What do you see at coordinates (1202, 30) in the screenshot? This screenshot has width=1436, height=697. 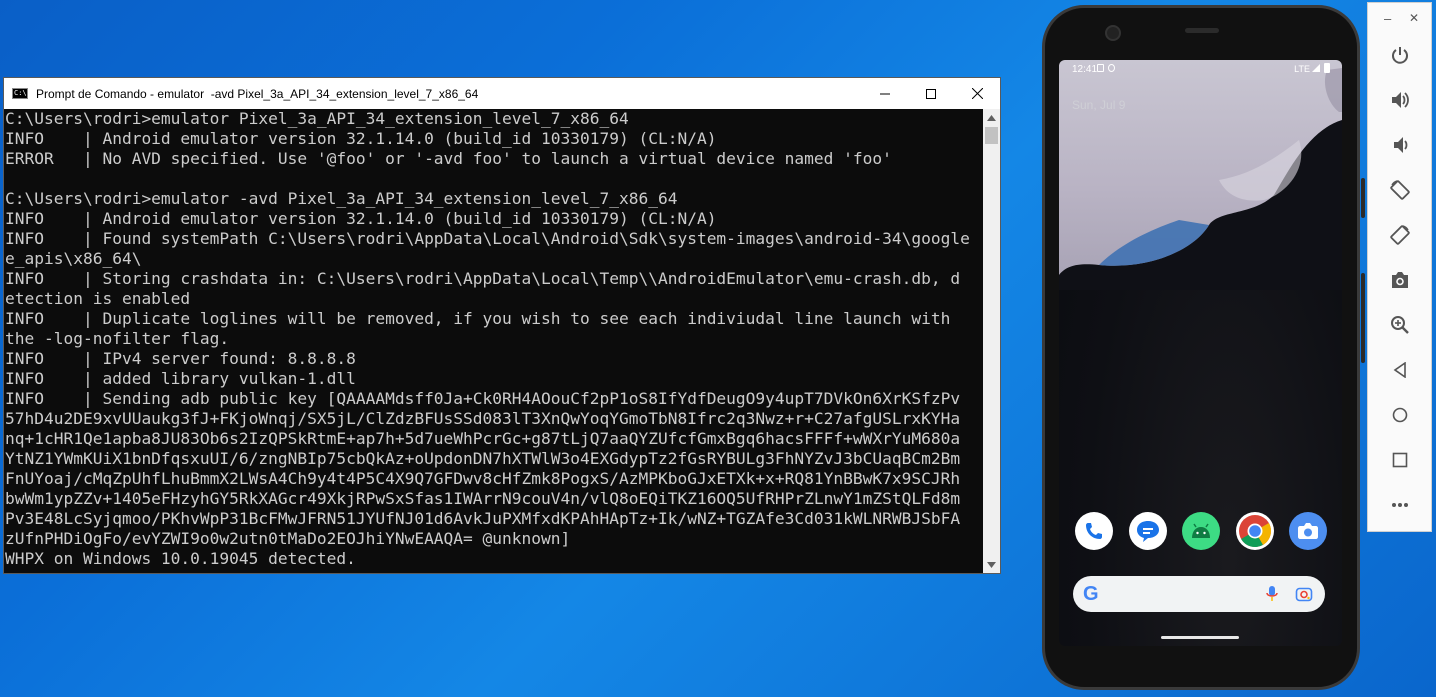 I see `earpiece` at bounding box center [1202, 30].